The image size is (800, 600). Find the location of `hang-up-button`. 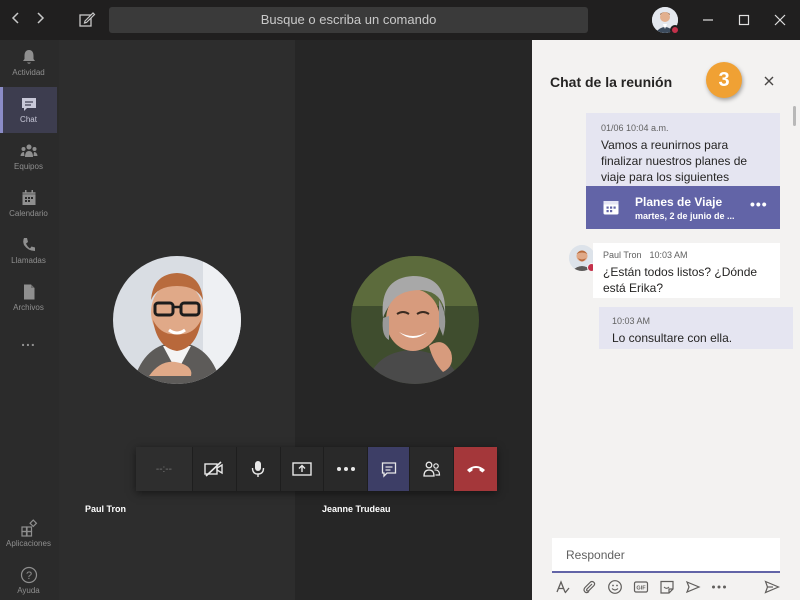

hang-up-button is located at coordinates (475, 469).